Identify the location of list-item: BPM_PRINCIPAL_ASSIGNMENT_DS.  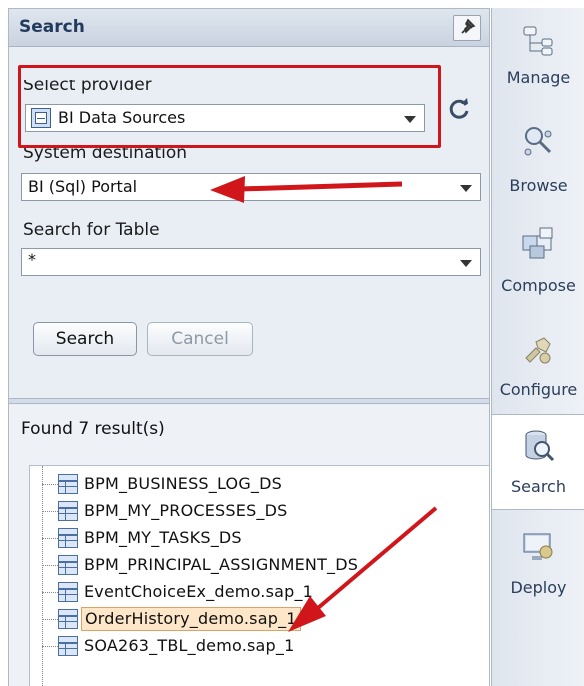
(260, 565).